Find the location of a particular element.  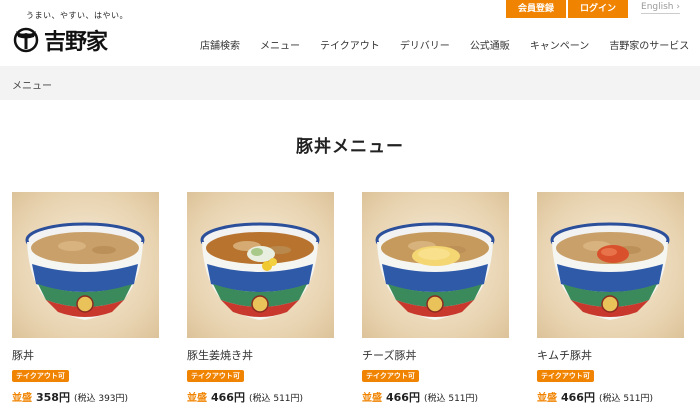

breadcrumb: メニュー is located at coordinates (350, 83).